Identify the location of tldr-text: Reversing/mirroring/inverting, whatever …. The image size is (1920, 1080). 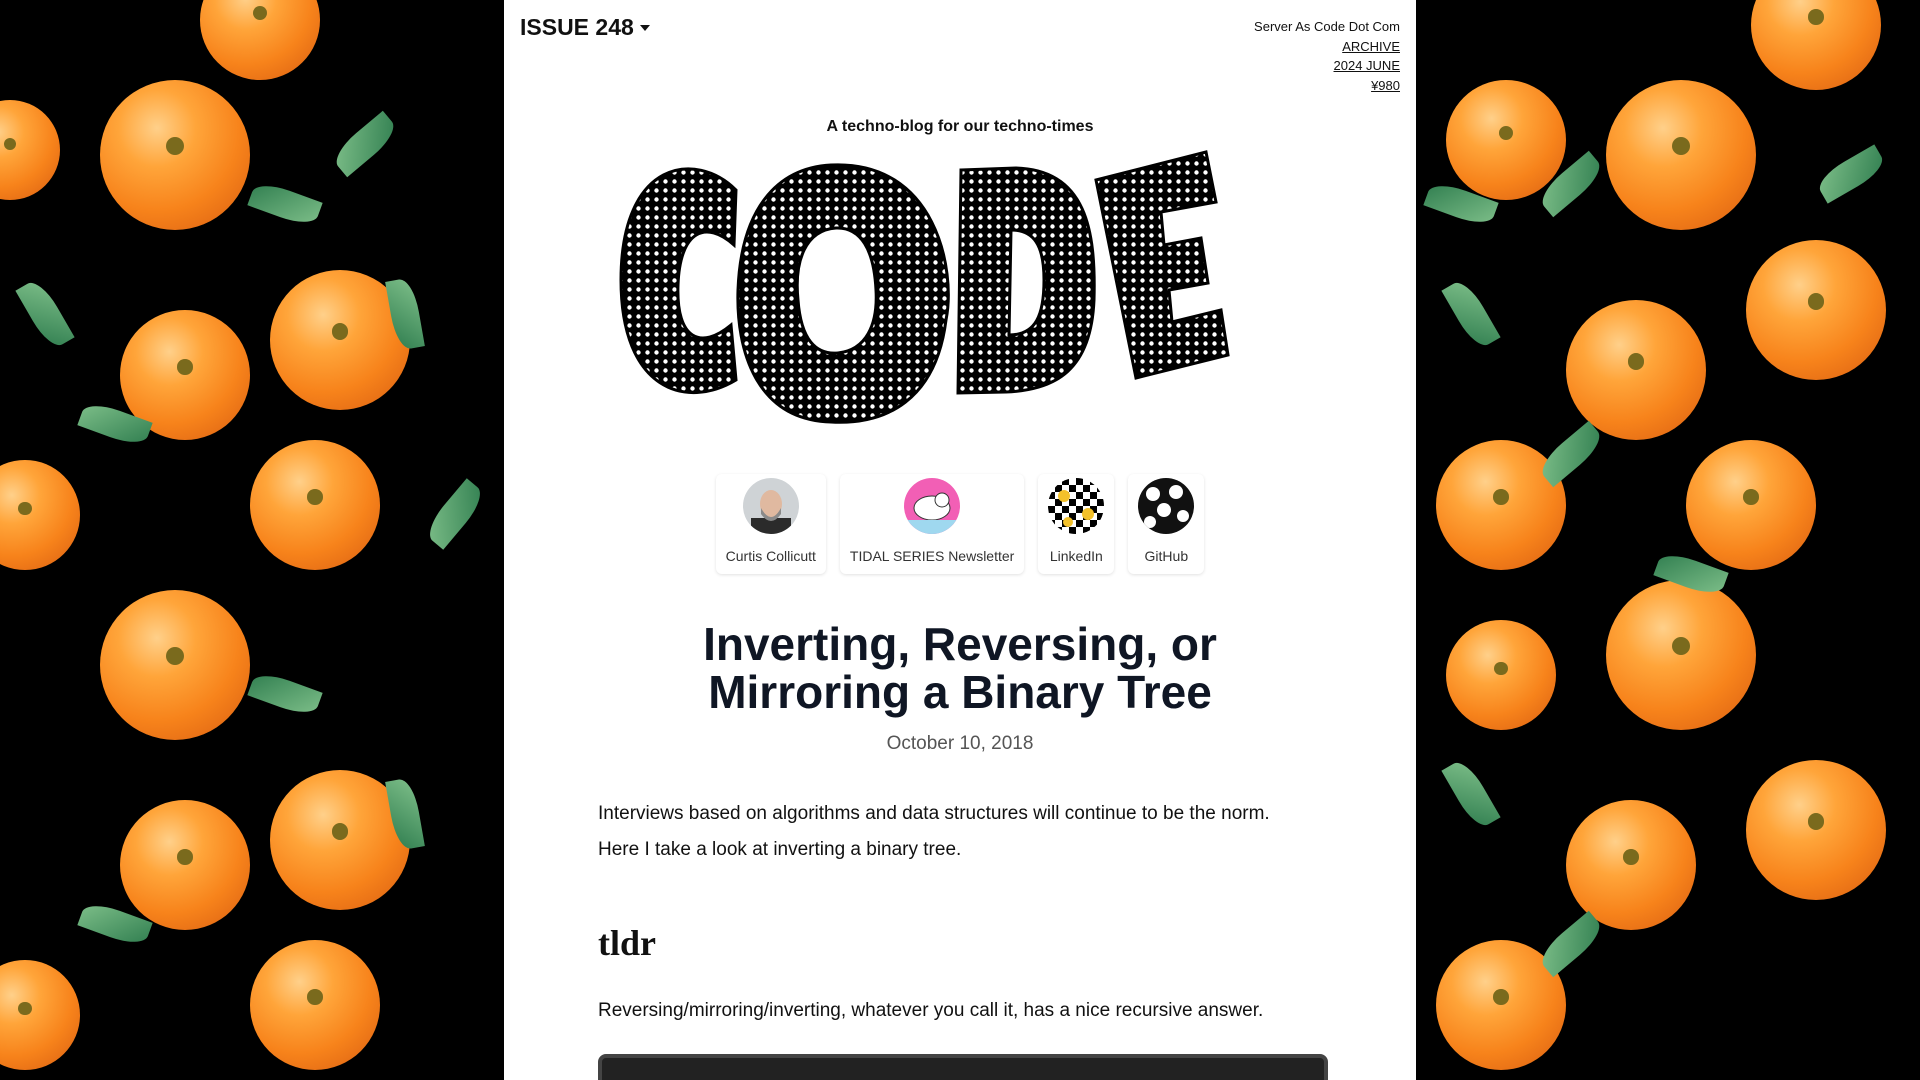
(931, 1010).